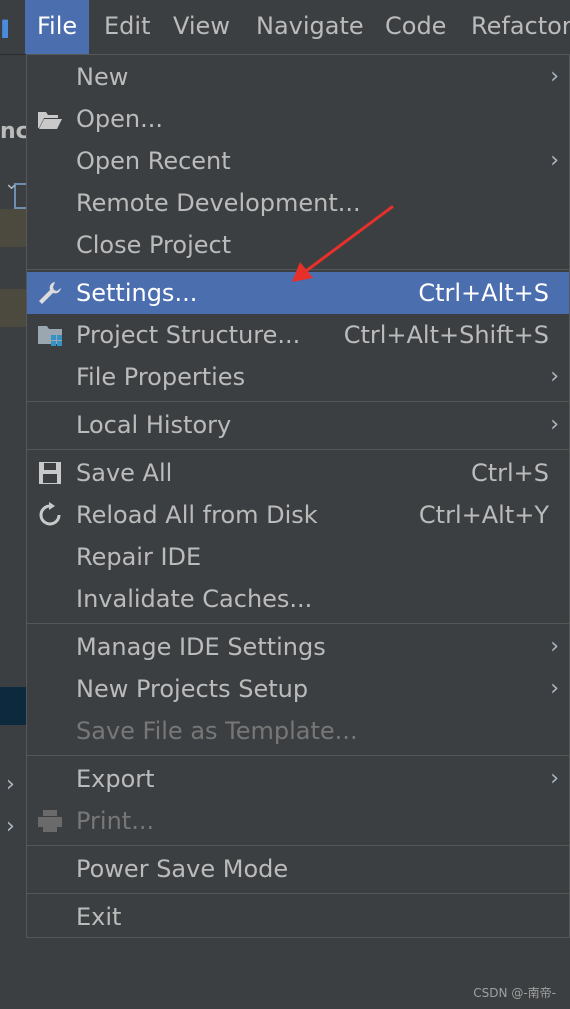 This screenshot has width=570, height=1009. What do you see at coordinates (201, 647) in the screenshot?
I see `menu-item-label: Manage IDE Settings` at bounding box center [201, 647].